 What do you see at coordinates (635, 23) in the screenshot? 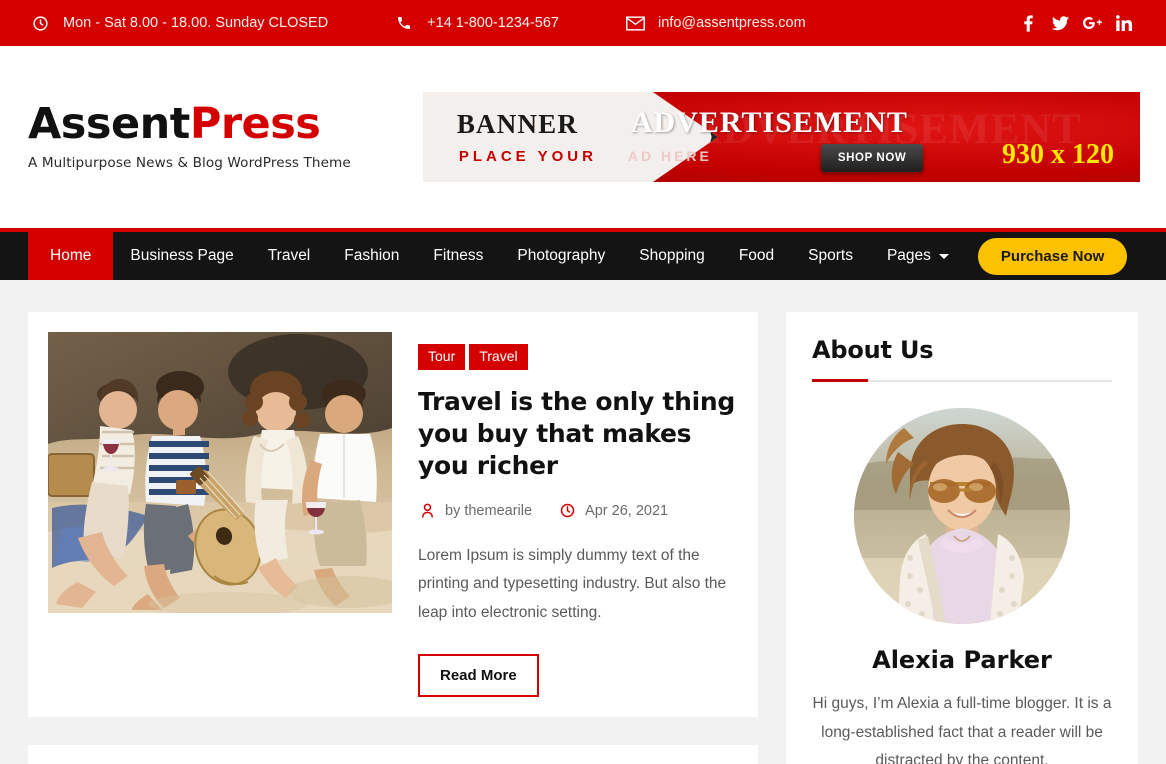
I see `envelope-icon` at bounding box center [635, 23].